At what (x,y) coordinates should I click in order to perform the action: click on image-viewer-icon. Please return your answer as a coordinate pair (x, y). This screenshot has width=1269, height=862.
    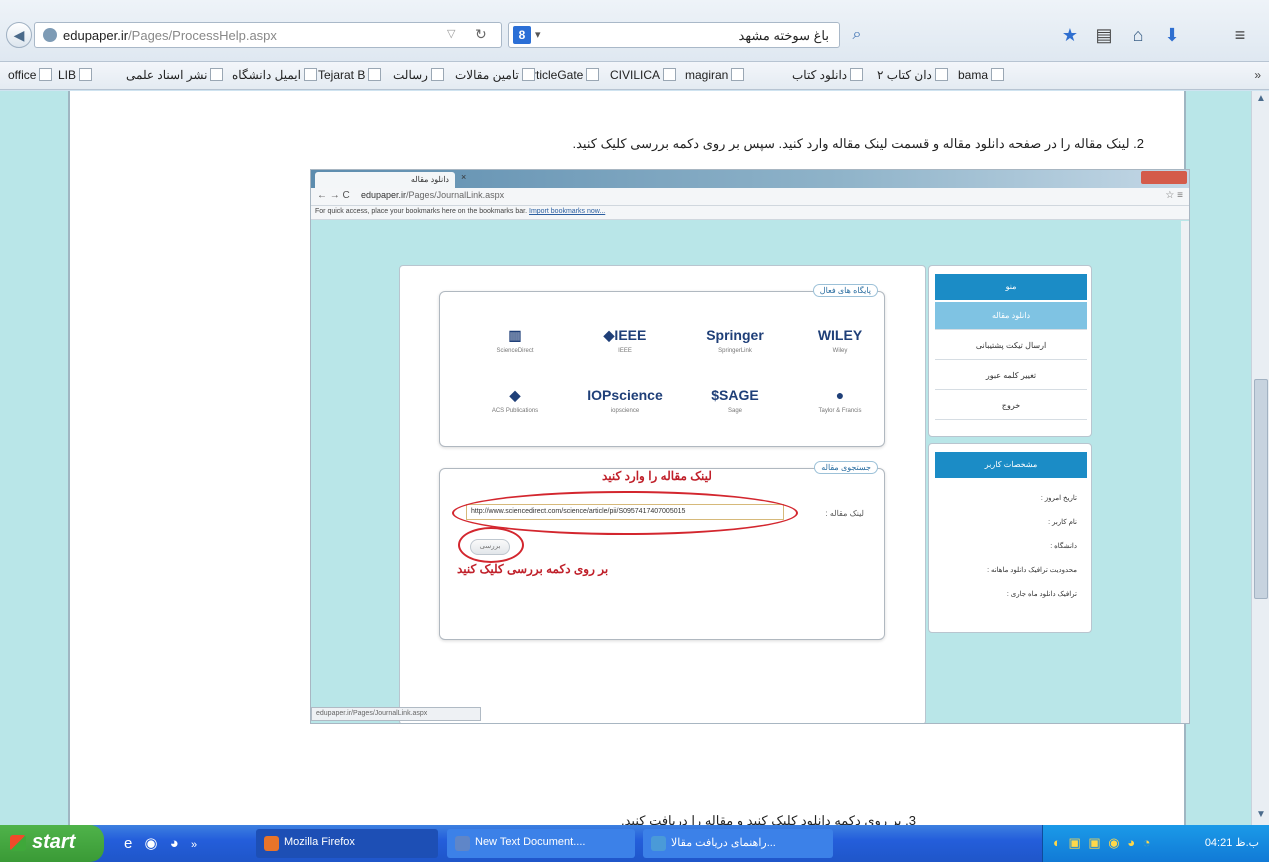
    Looking at the image, I should click on (658, 843).